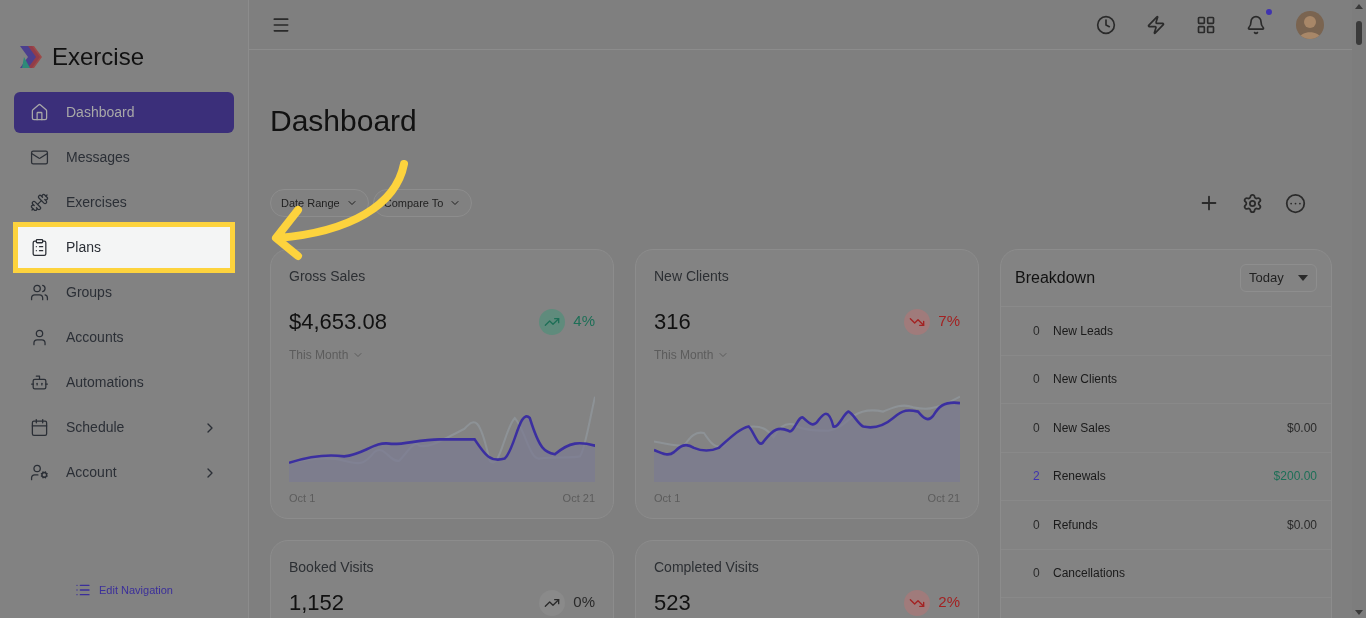 The width and height of the screenshot is (1366, 618). I want to click on row-amount: $200.00, so click(1295, 477).